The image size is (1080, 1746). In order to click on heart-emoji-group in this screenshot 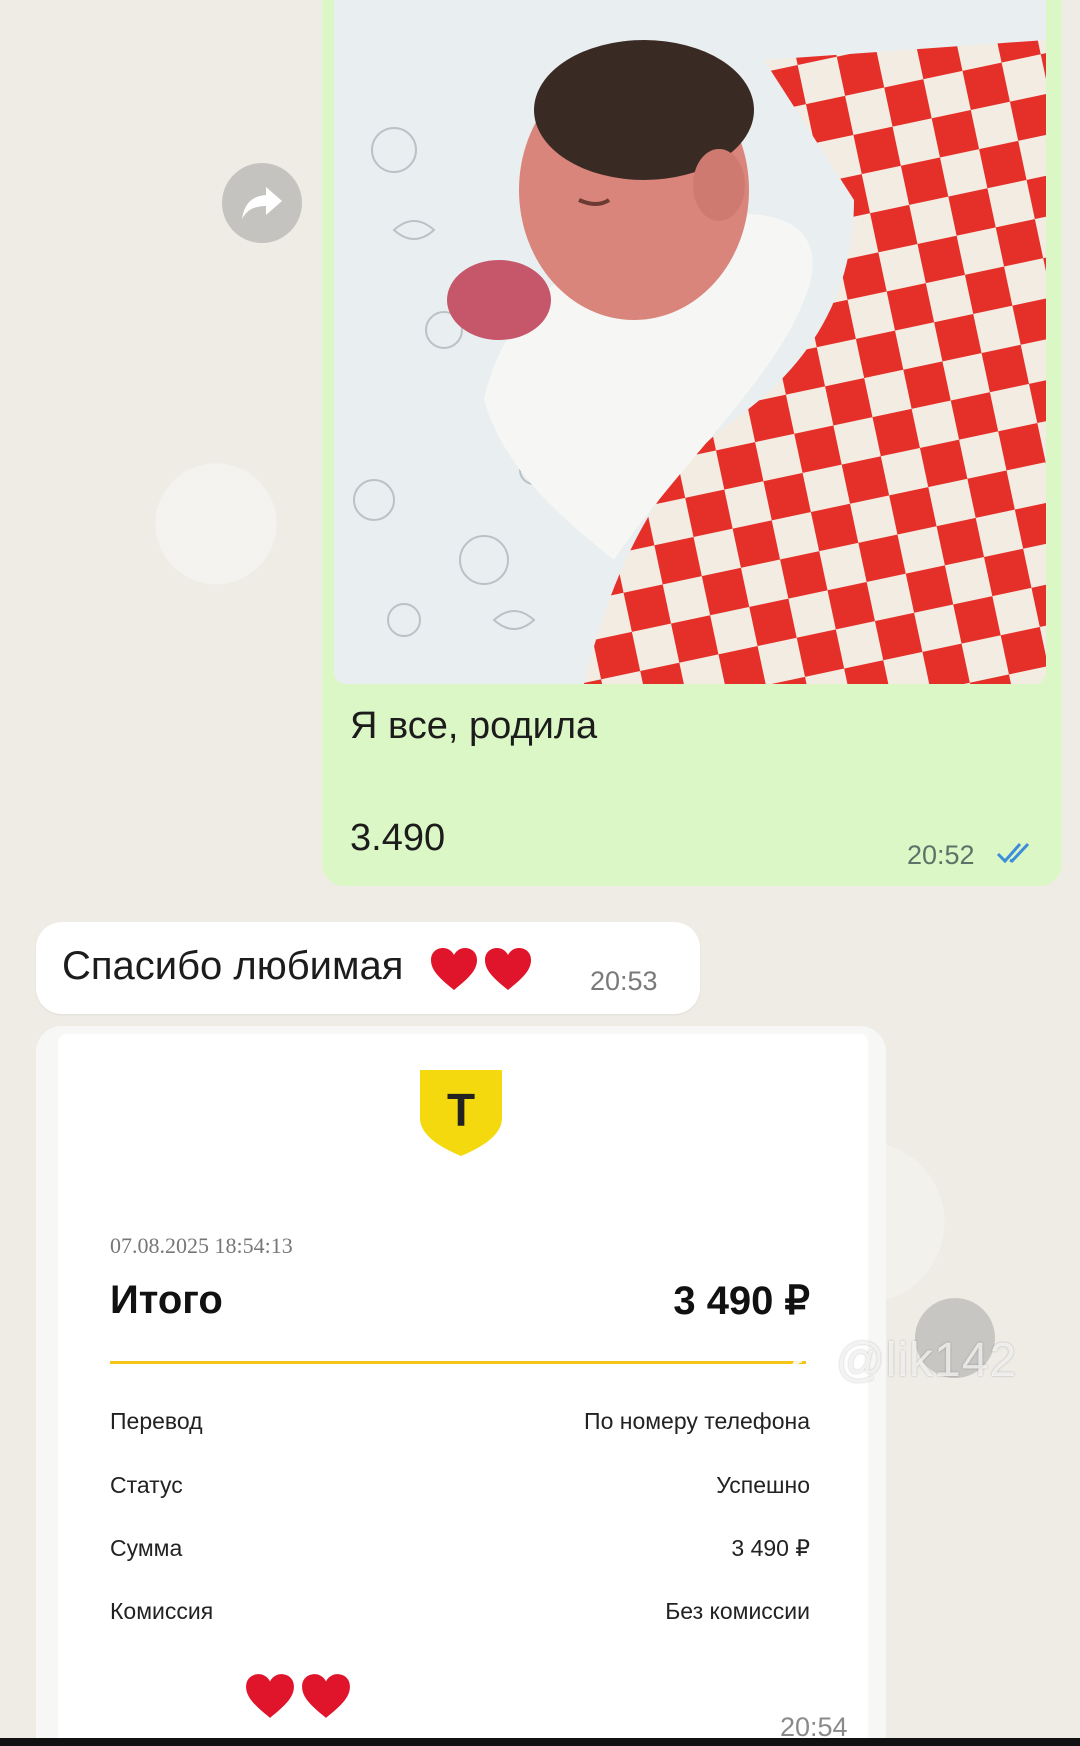, I will do `click(483, 968)`.